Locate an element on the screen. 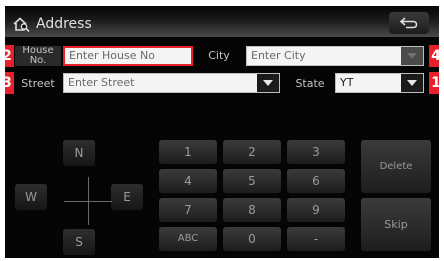 This screenshot has height=261, width=444. city-dropdown-button is located at coordinates (412, 56).